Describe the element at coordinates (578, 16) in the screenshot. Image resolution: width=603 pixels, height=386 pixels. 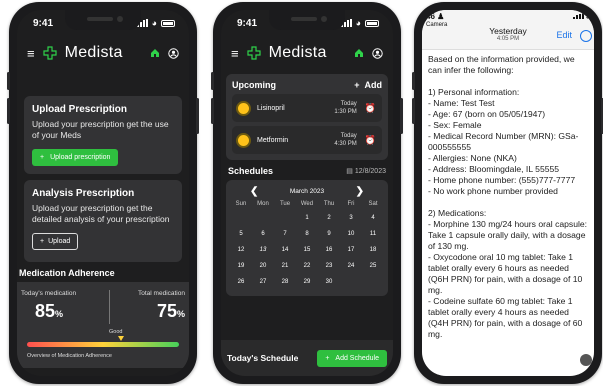
I see `signal-icon` at that location.